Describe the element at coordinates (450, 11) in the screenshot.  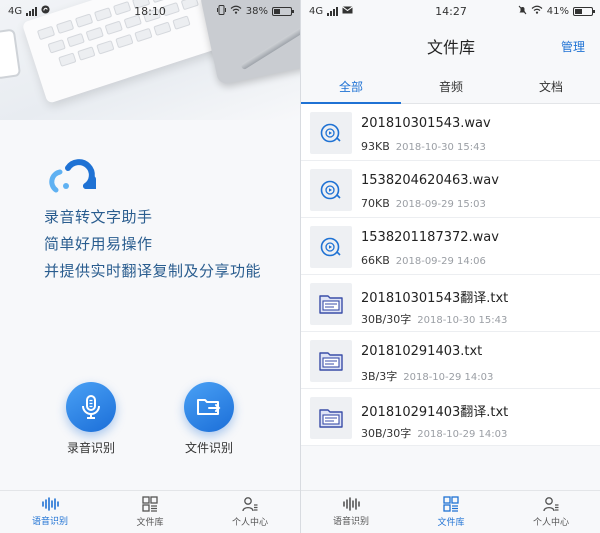
I see `status-bar: 4G 14:27 41%` at that location.